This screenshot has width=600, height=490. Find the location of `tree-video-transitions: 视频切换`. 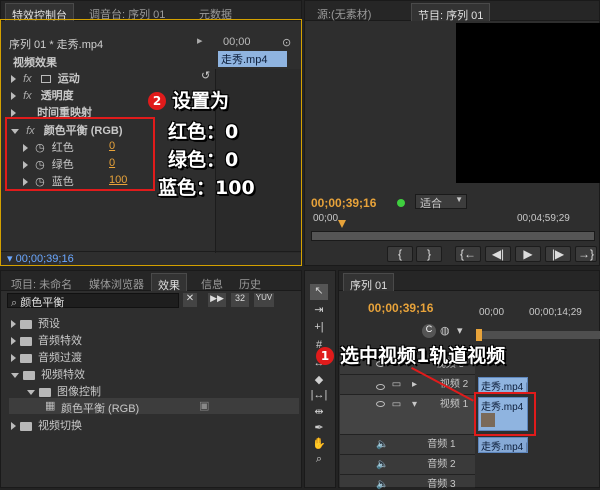

tree-video-transitions: 视频切换 is located at coordinates (46, 425).